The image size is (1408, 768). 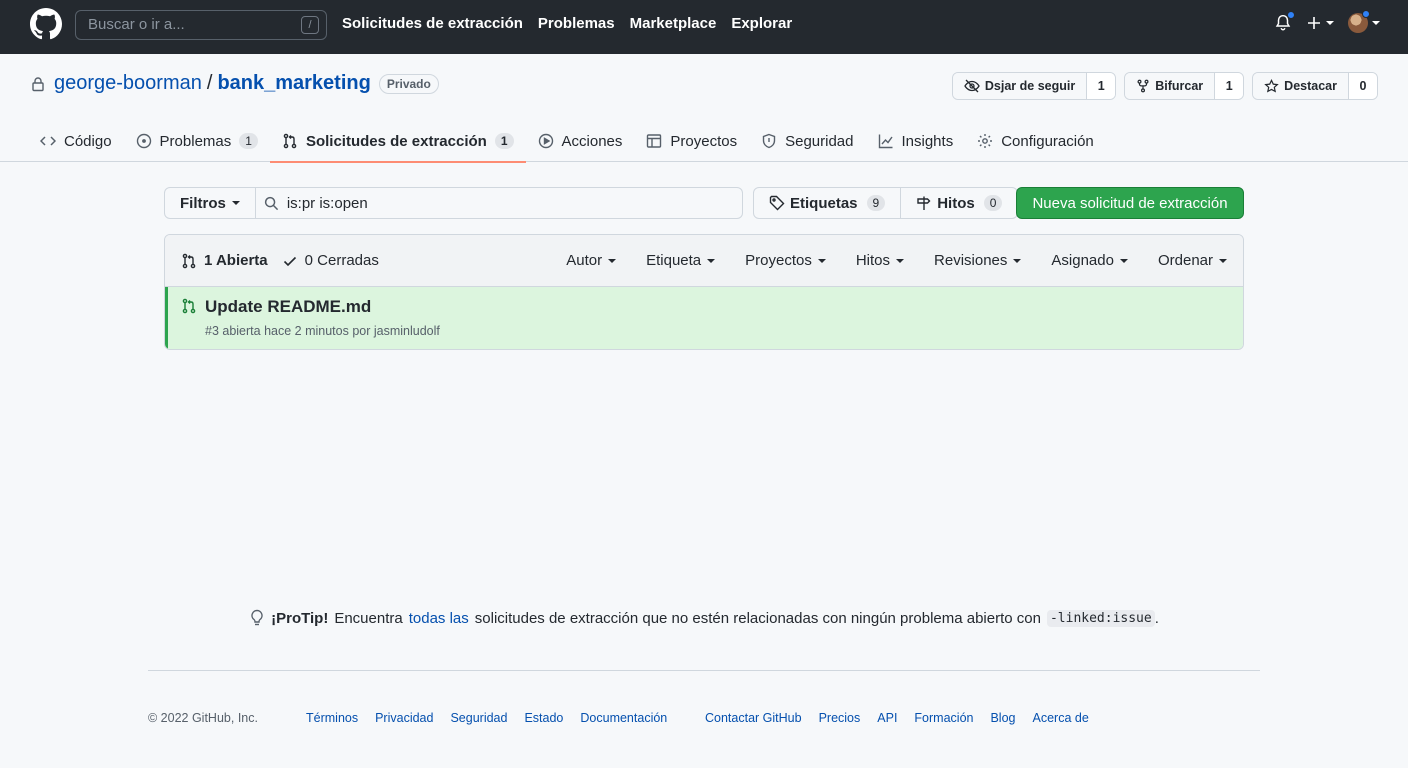 What do you see at coordinates (972, 86) in the screenshot?
I see `eye-off-icon` at bounding box center [972, 86].